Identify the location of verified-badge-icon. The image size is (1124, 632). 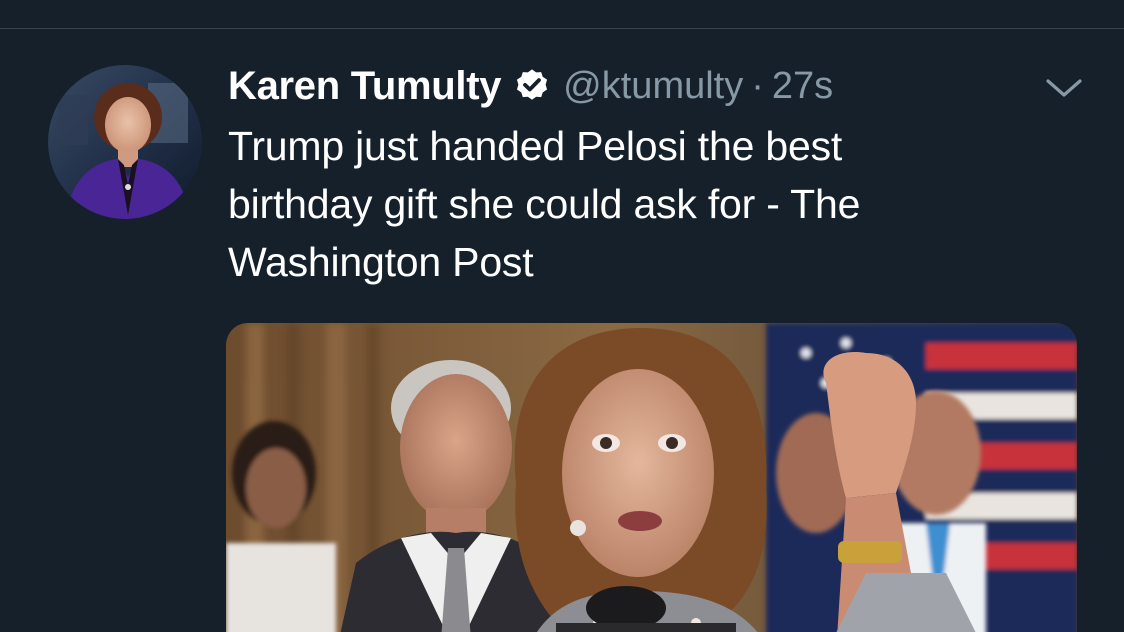
(532, 86).